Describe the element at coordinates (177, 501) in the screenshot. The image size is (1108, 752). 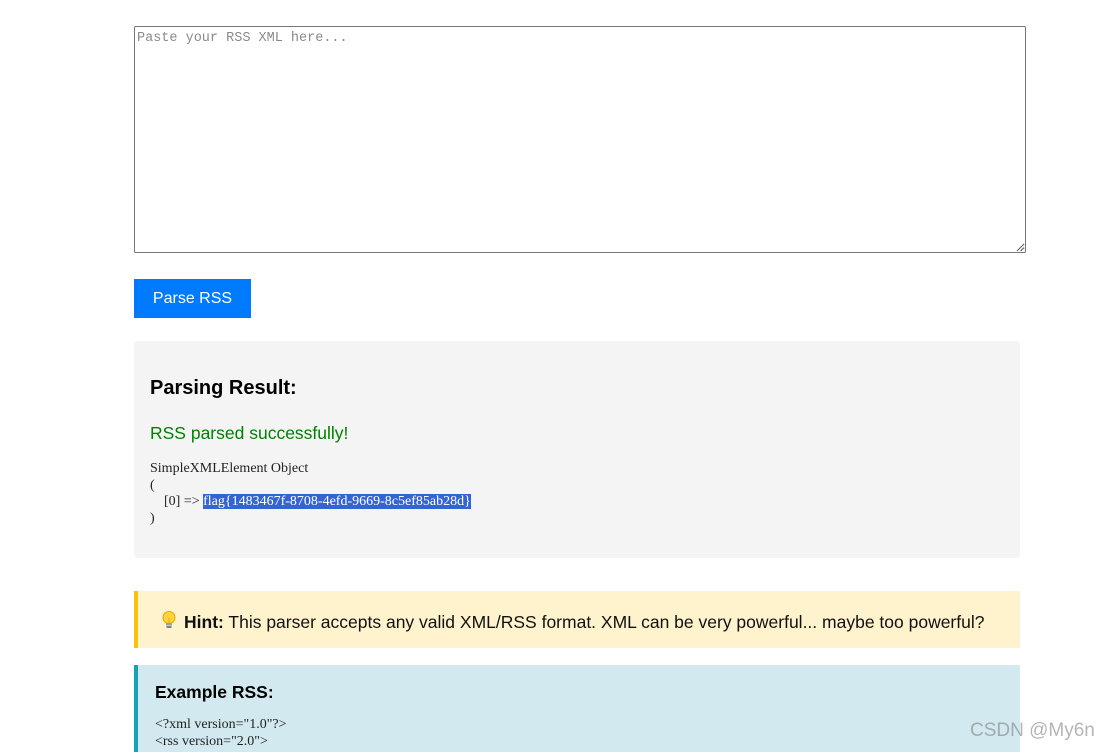
I see `result-line-prefix: [0] =>` at that location.